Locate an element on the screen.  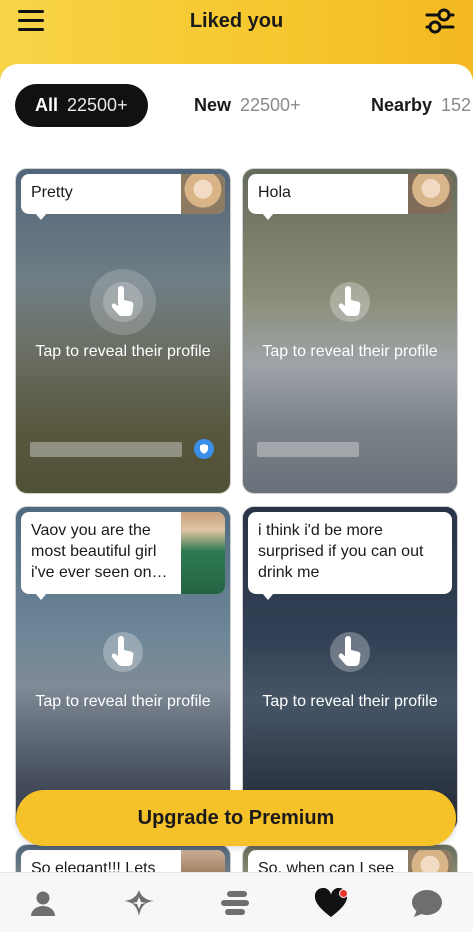
filter-label: New is located at coordinates (213, 105).